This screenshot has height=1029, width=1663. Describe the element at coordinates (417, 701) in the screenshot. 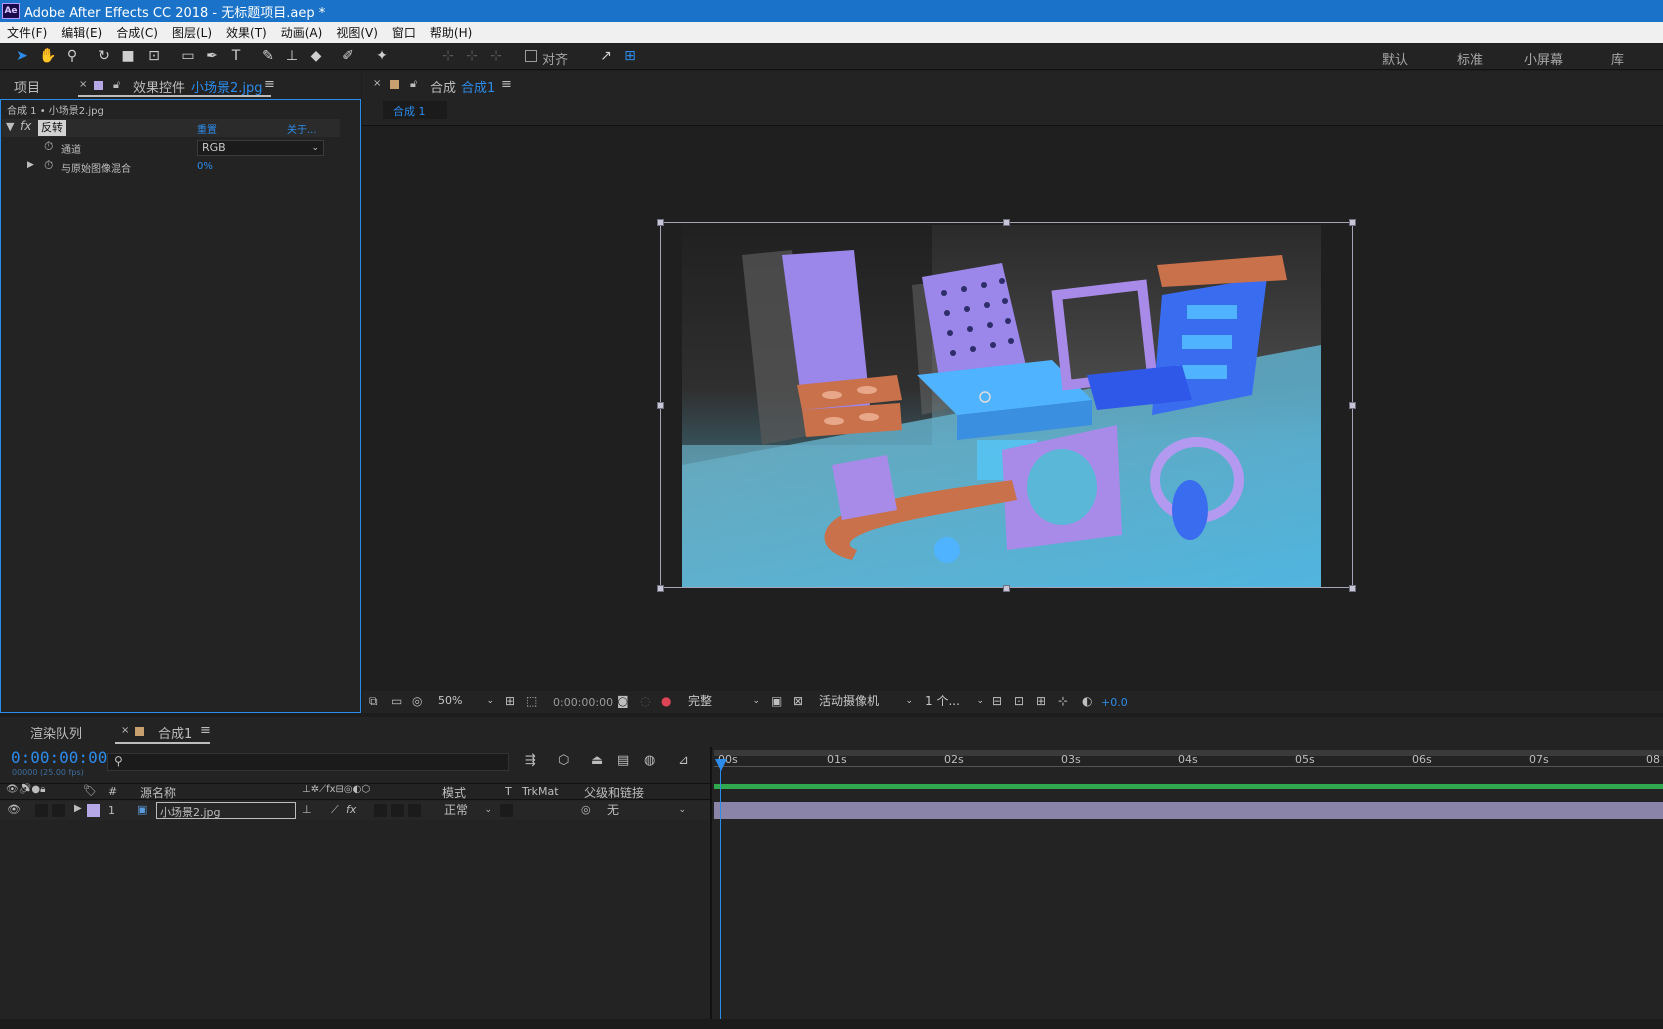

I see `vr-icon: ◎` at that location.